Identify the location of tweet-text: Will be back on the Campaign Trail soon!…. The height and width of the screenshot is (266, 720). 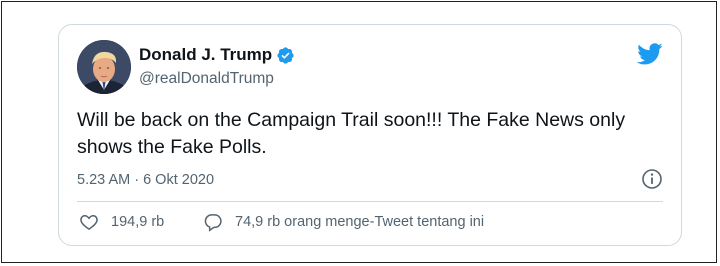
(351, 133).